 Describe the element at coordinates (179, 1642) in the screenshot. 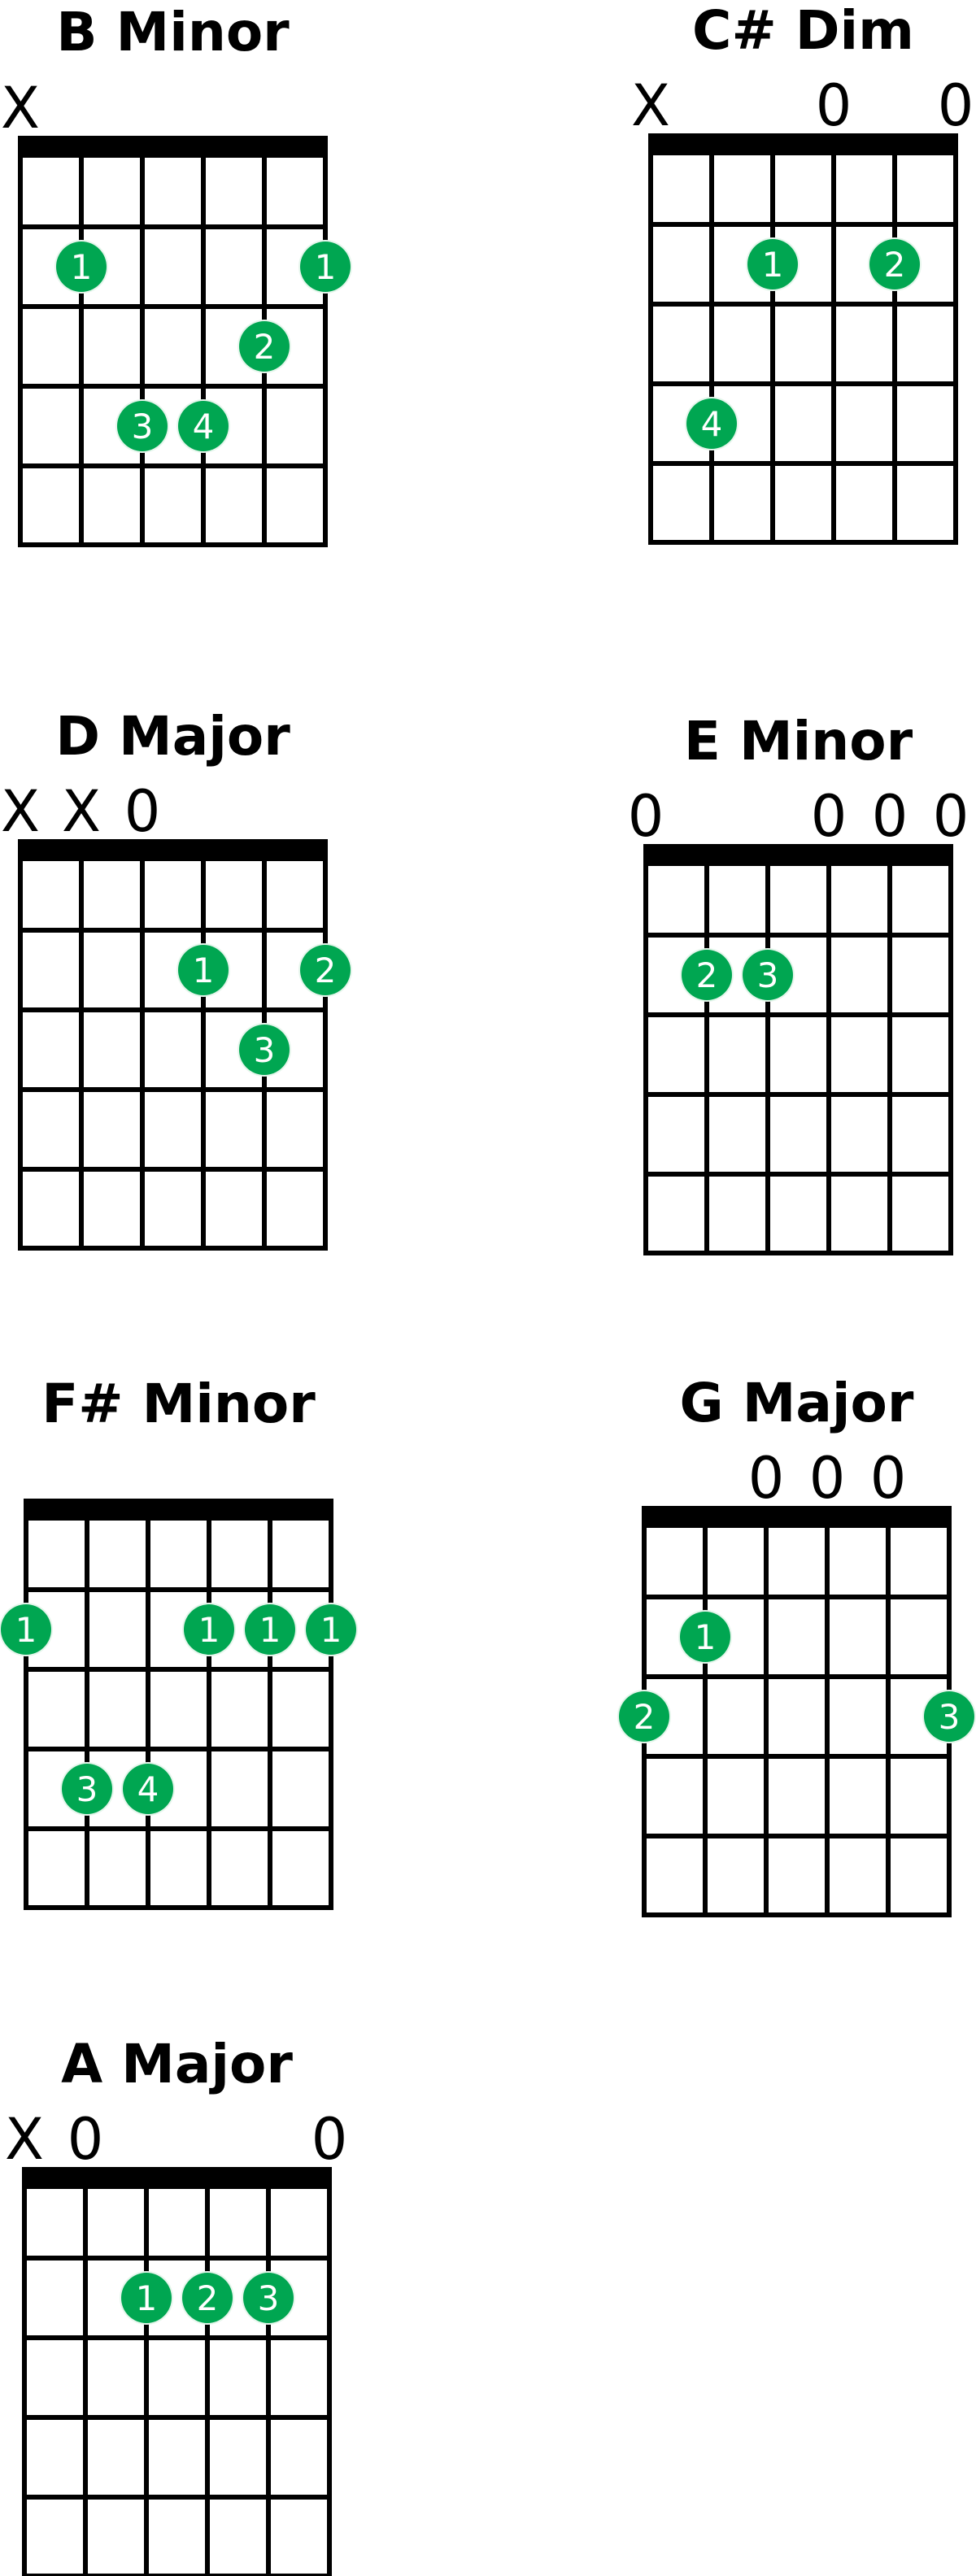

I see `chord-diagram: F# Minor1 1 1 13 4` at that location.